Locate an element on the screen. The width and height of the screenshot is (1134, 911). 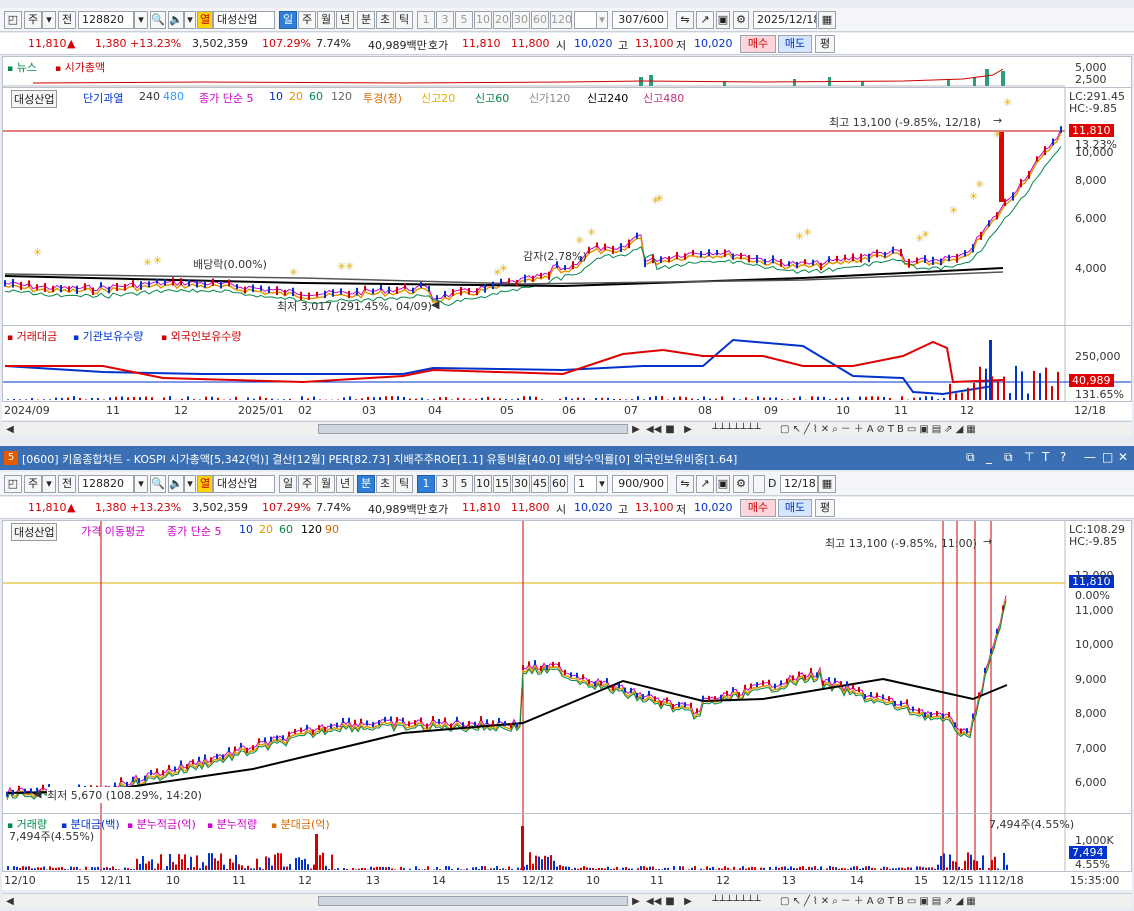
minimize-tray-icon: _ is located at coordinates (989, 457).